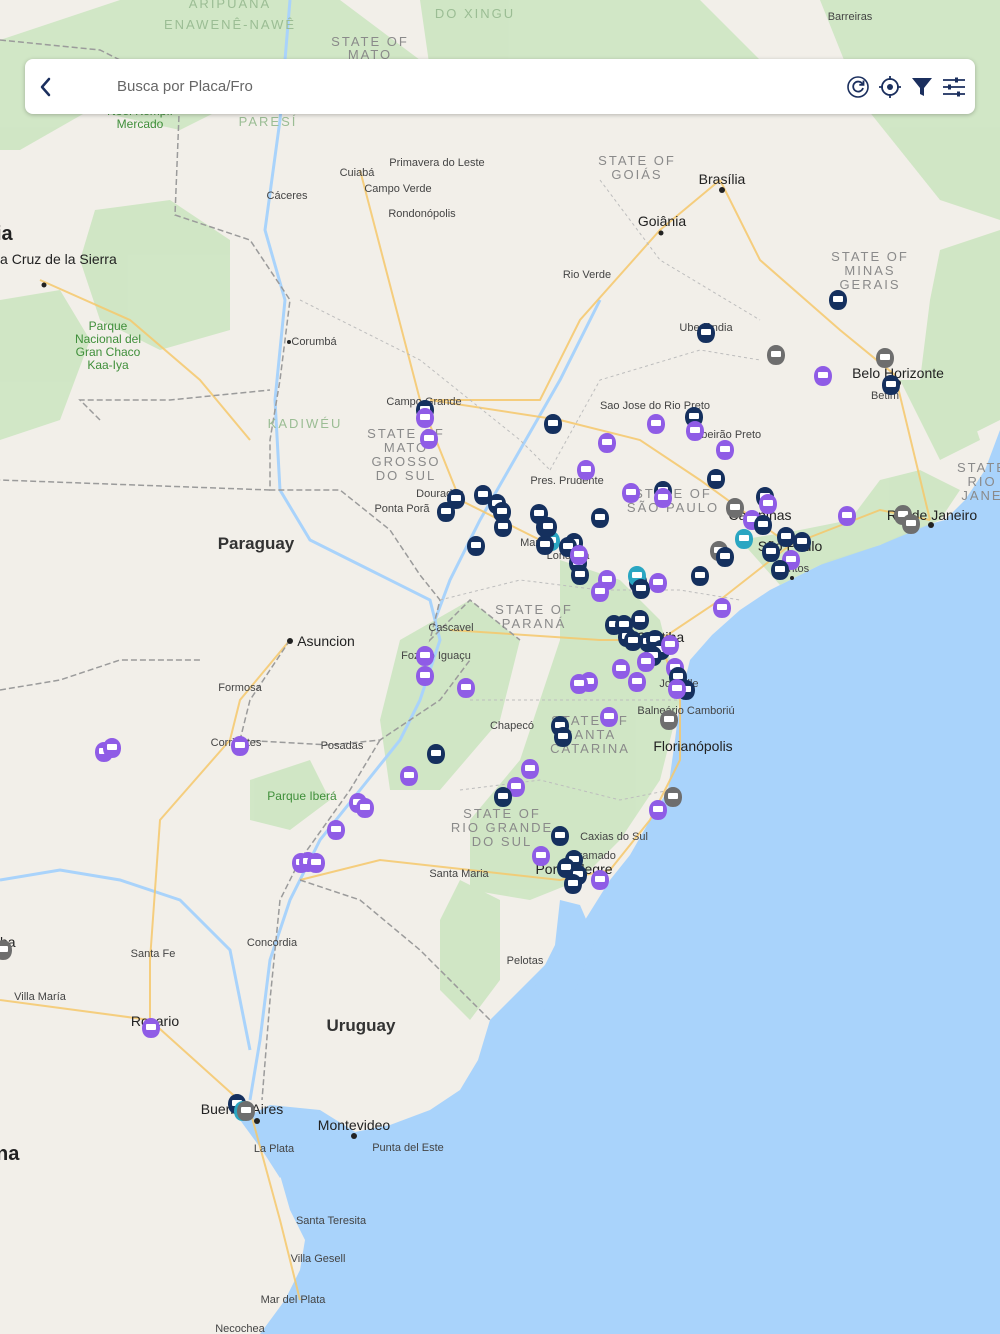  Describe the element at coordinates (437, 86) in the screenshot. I see `search-input` at that location.